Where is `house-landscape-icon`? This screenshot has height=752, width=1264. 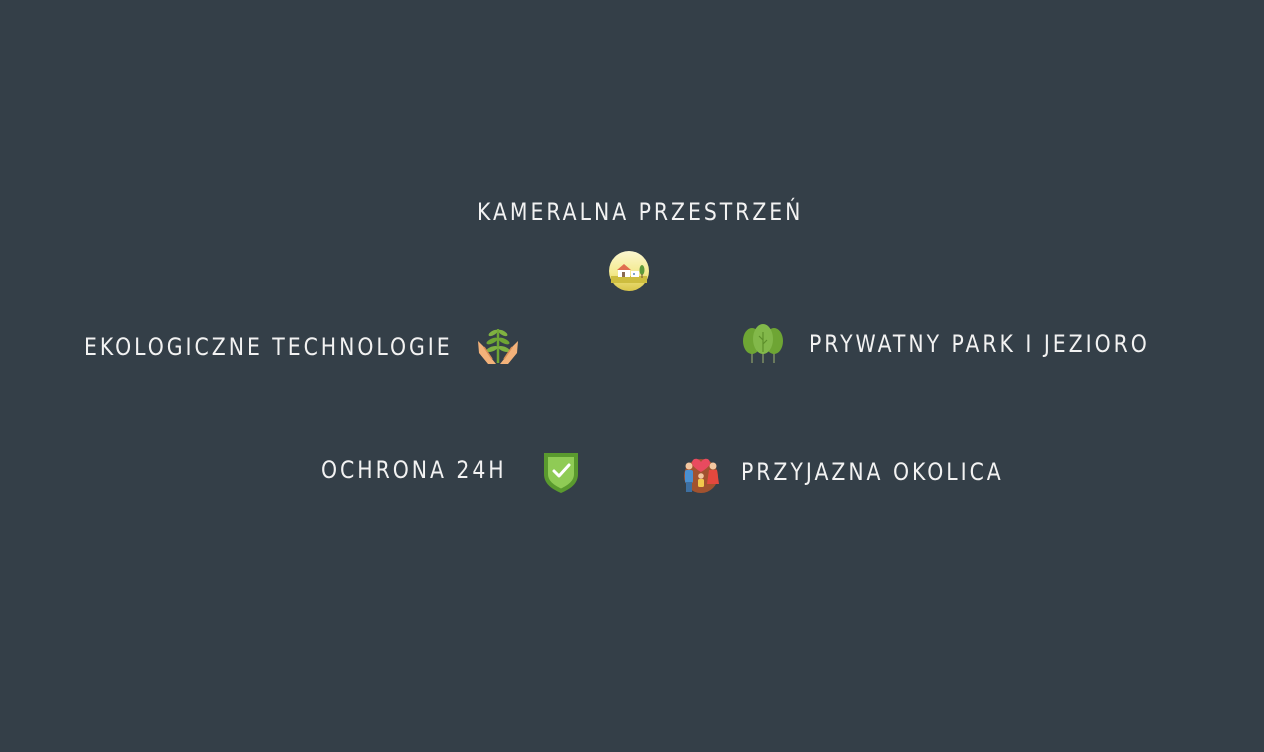
house-landscape-icon is located at coordinates (629, 271).